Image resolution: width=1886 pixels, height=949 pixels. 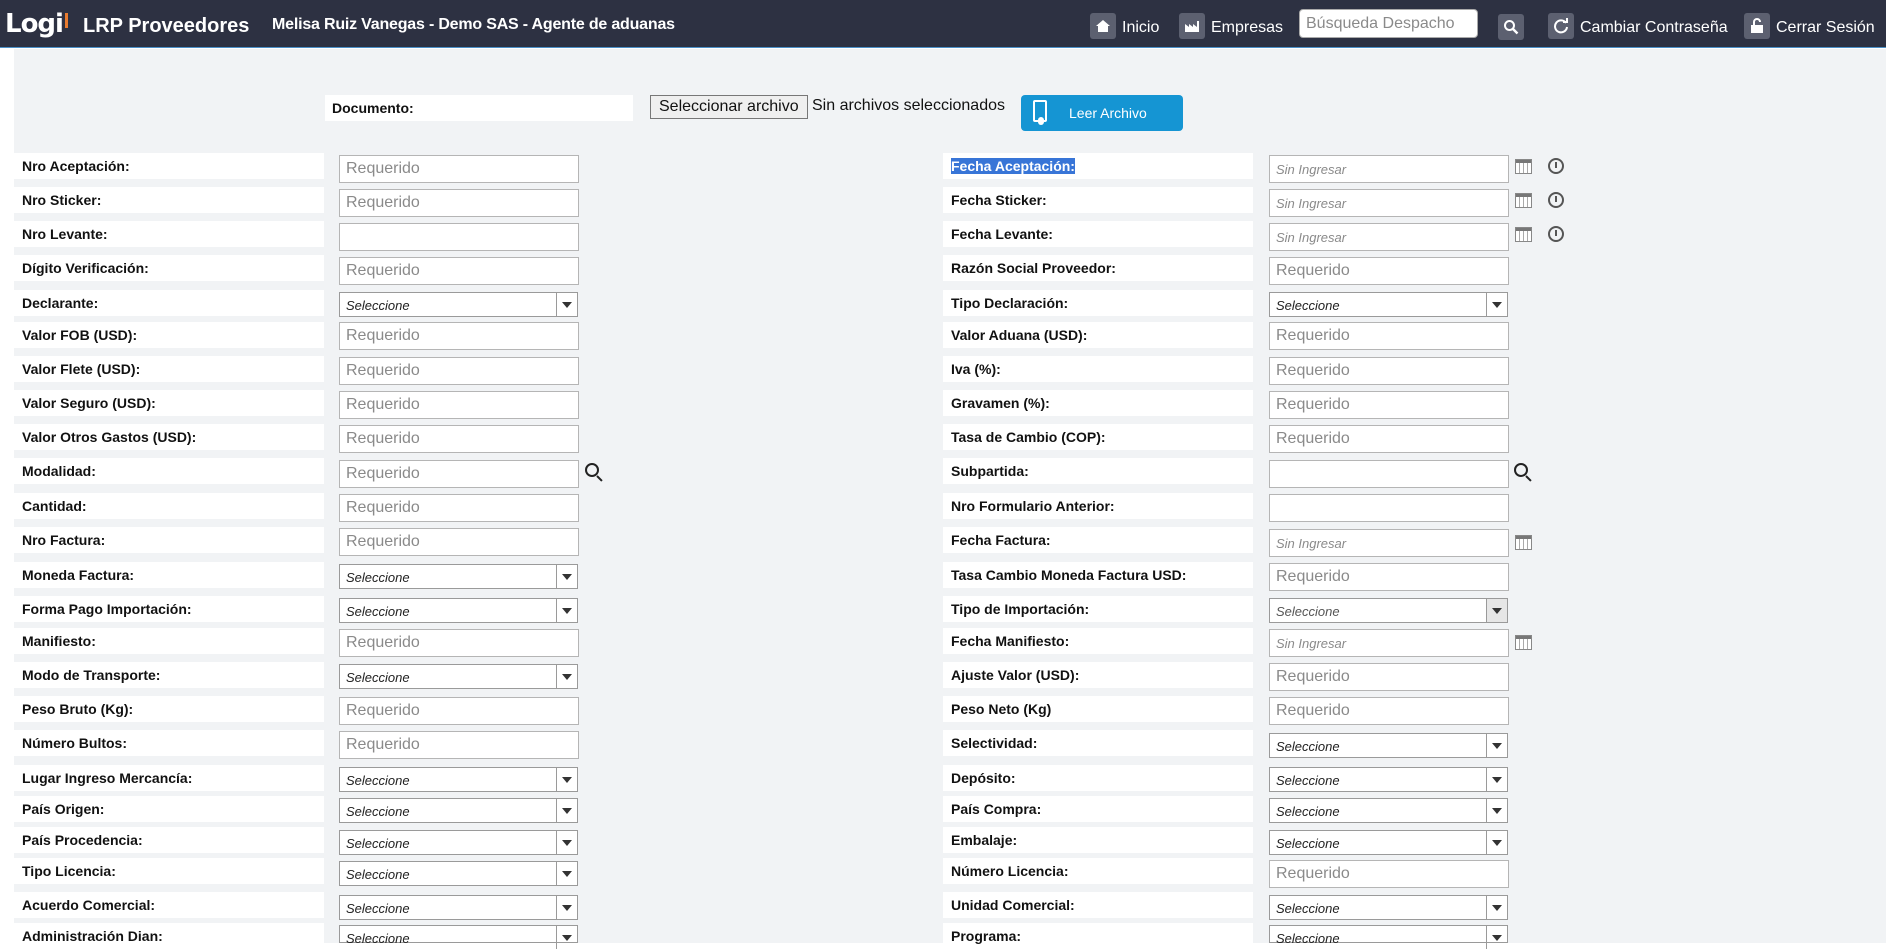 What do you see at coordinates (1825, 27) in the screenshot?
I see `nav-logout-label: Cerrar Sesión` at bounding box center [1825, 27].